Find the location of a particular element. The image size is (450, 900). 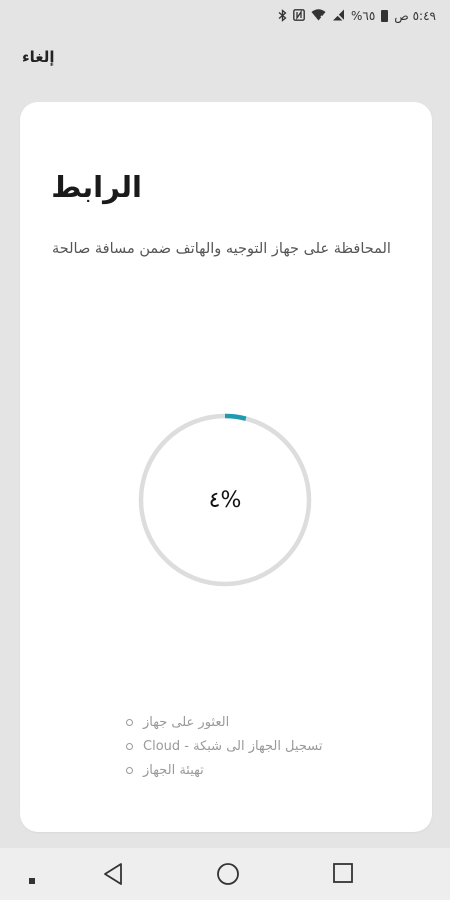

battery-percent: %٦٥ is located at coordinates (363, 16).